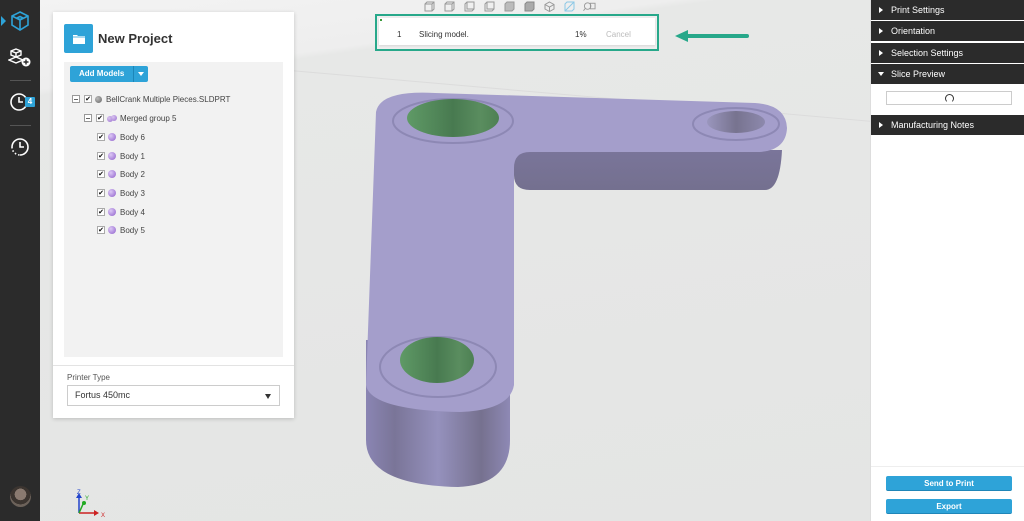 The image size is (1024, 521). What do you see at coordinates (20, 496) in the screenshot?
I see `user-avatar` at bounding box center [20, 496].